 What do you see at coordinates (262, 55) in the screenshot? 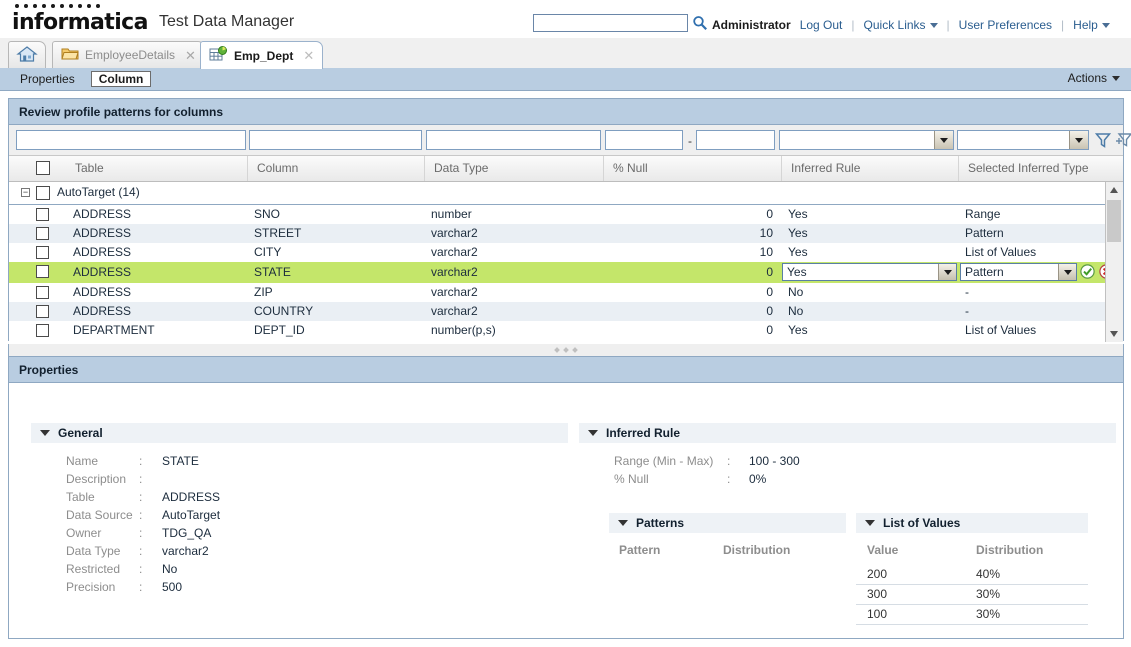
I see `tab-emp-dept: Emp_Dept ✕` at bounding box center [262, 55].